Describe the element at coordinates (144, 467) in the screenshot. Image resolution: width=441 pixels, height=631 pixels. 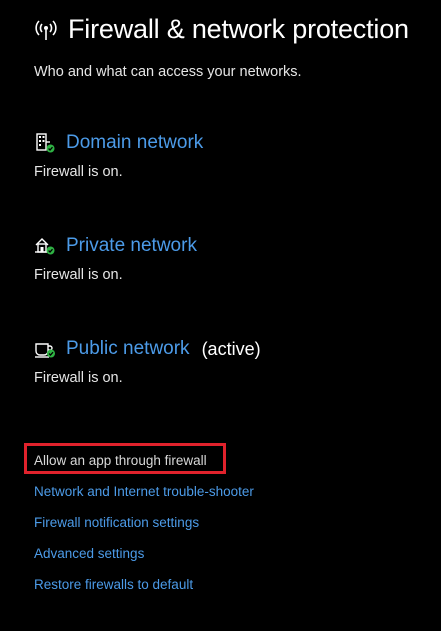
I see `allow-app-through-firewall-link: Allow an app through firewall` at that location.